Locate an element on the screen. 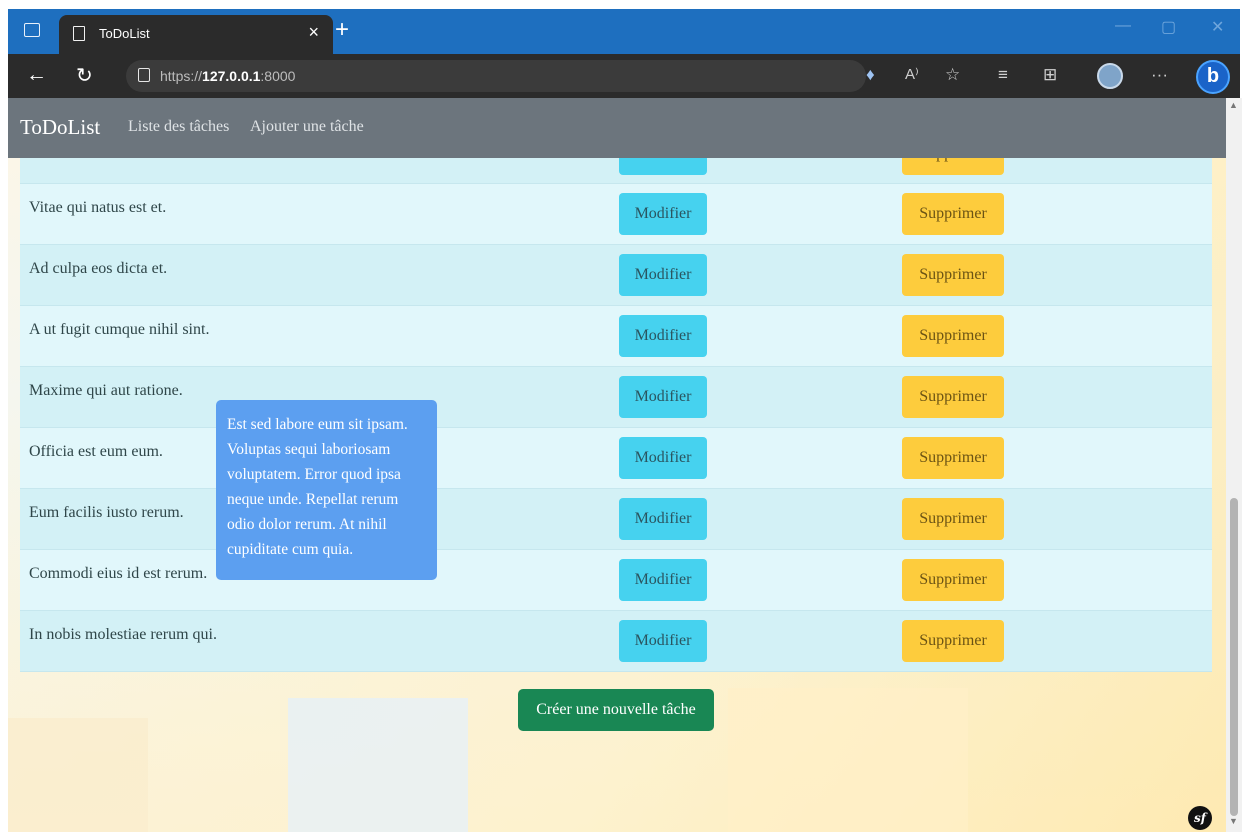  brand-link: ToDoList is located at coordinates (60, 127).